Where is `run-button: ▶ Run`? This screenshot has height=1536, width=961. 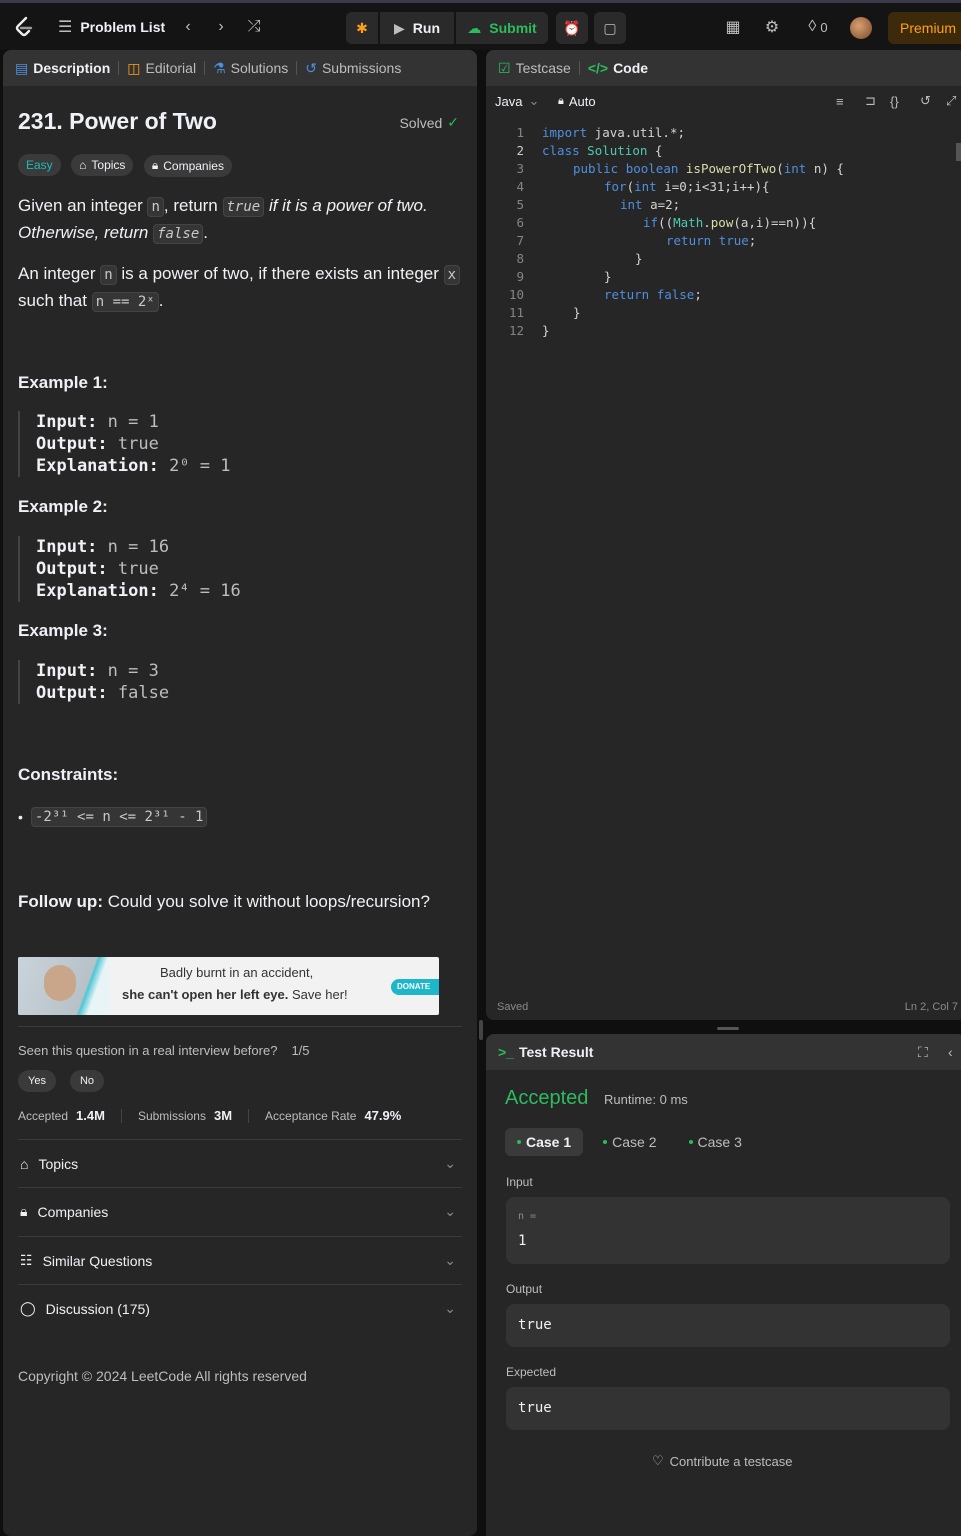
run-button: ▶ Run is located at coordinates (417, 28).